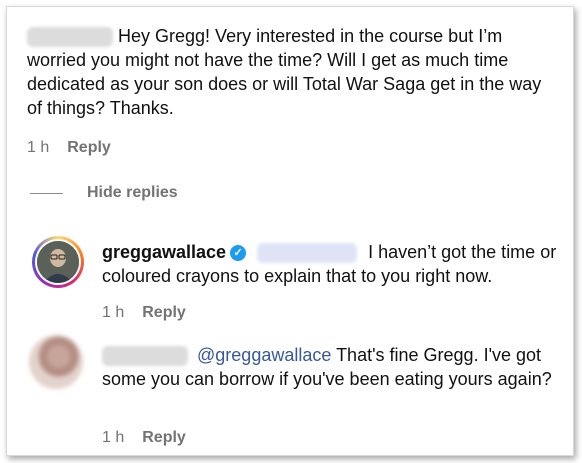 The image size is (582, 463). I want to click on top-comment-time: 1 h, so click(38, 147).